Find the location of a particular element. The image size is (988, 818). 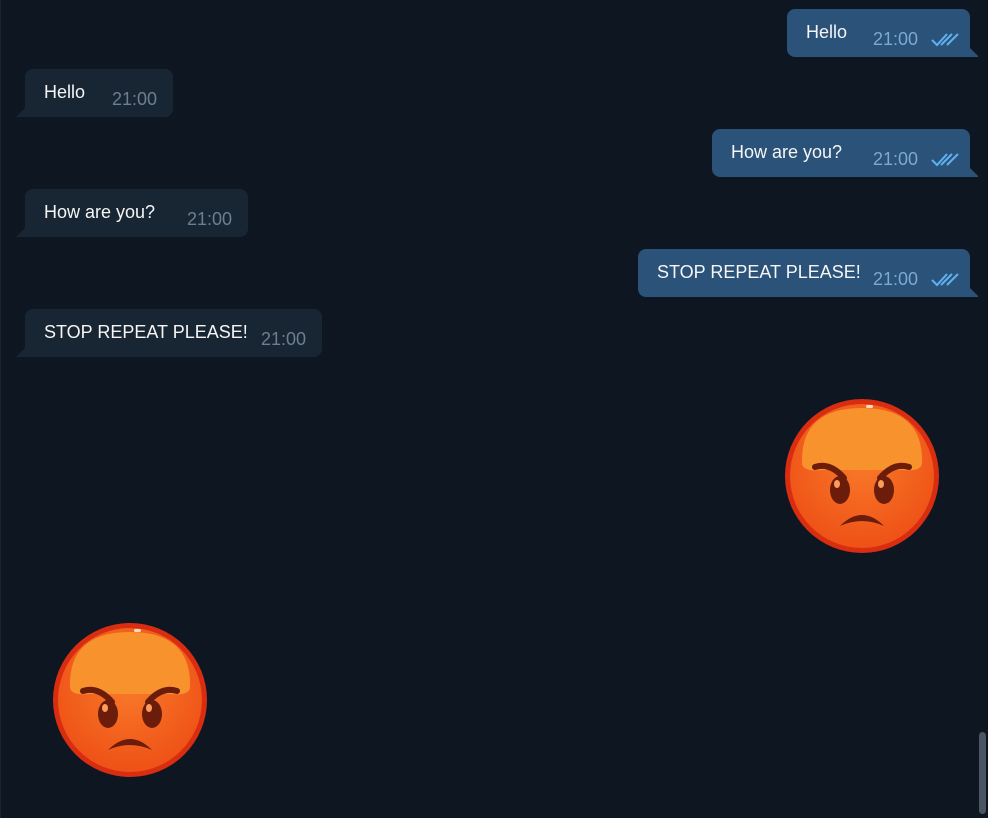

incoming-message: Hello 21:00 is located at coordinates (94, 93).